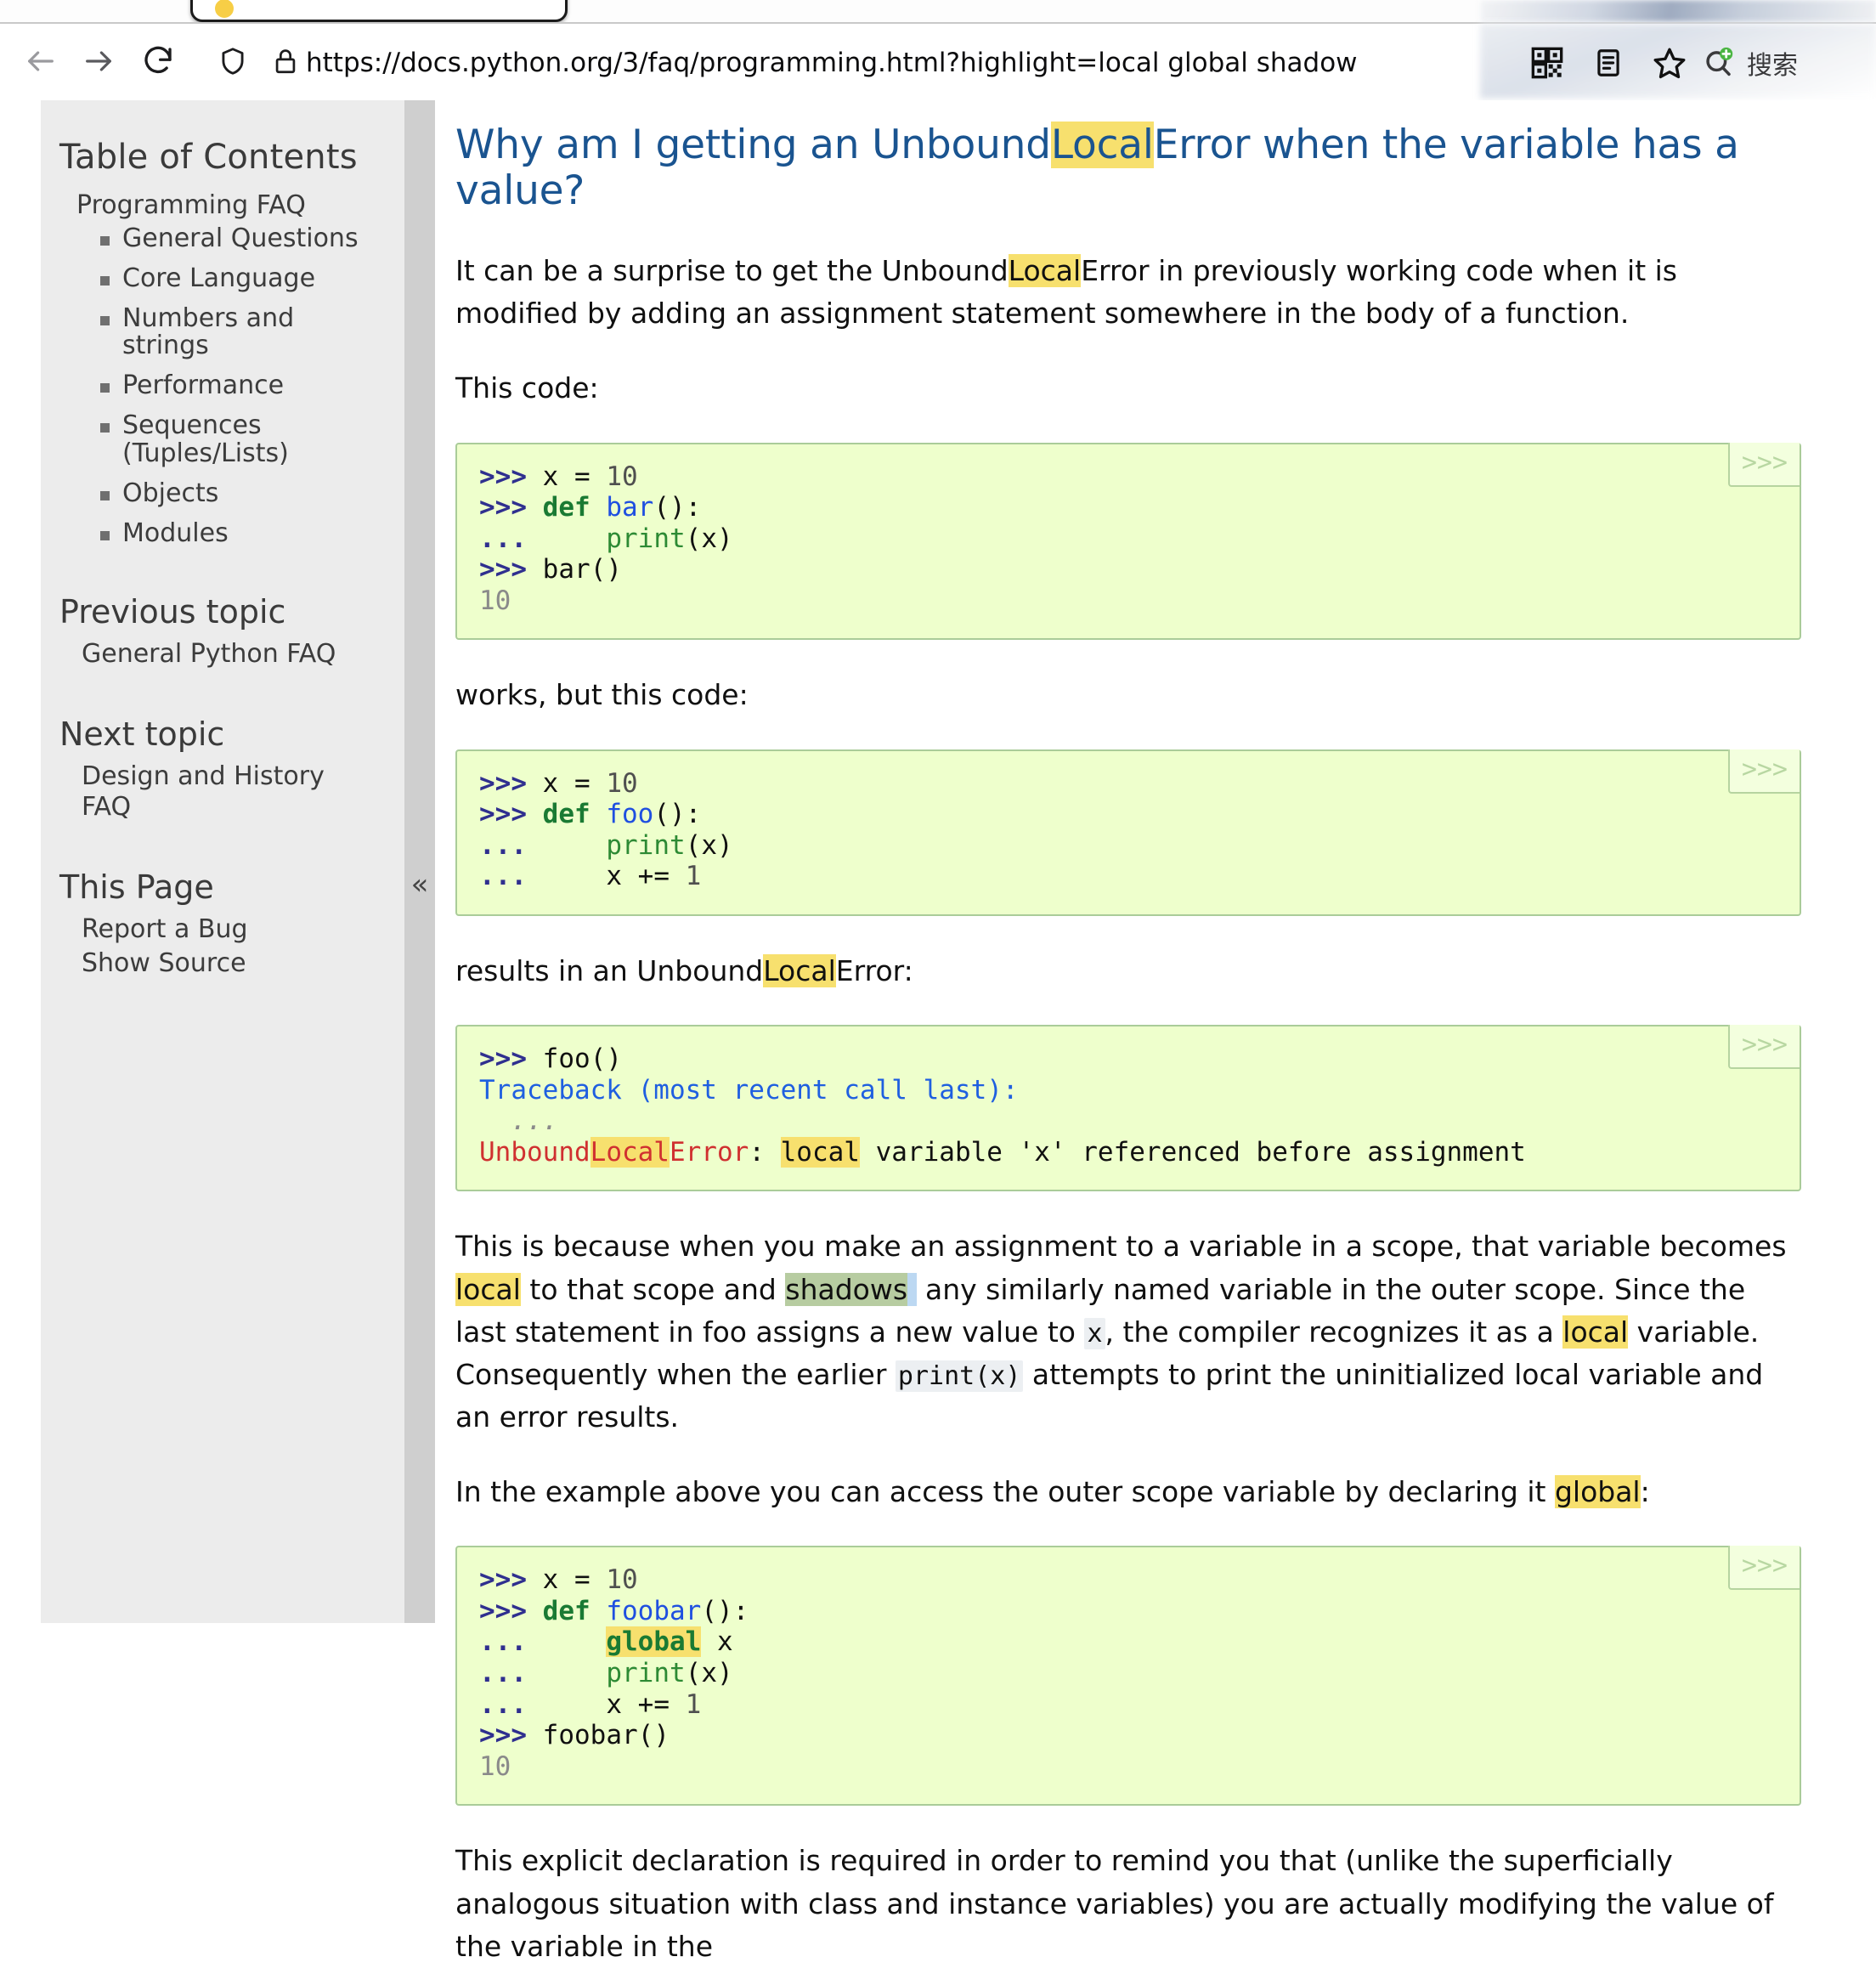 The width and height of the screenshot is (1876, 1968). I want to click on qr-code-icon, so click(1547, 63).